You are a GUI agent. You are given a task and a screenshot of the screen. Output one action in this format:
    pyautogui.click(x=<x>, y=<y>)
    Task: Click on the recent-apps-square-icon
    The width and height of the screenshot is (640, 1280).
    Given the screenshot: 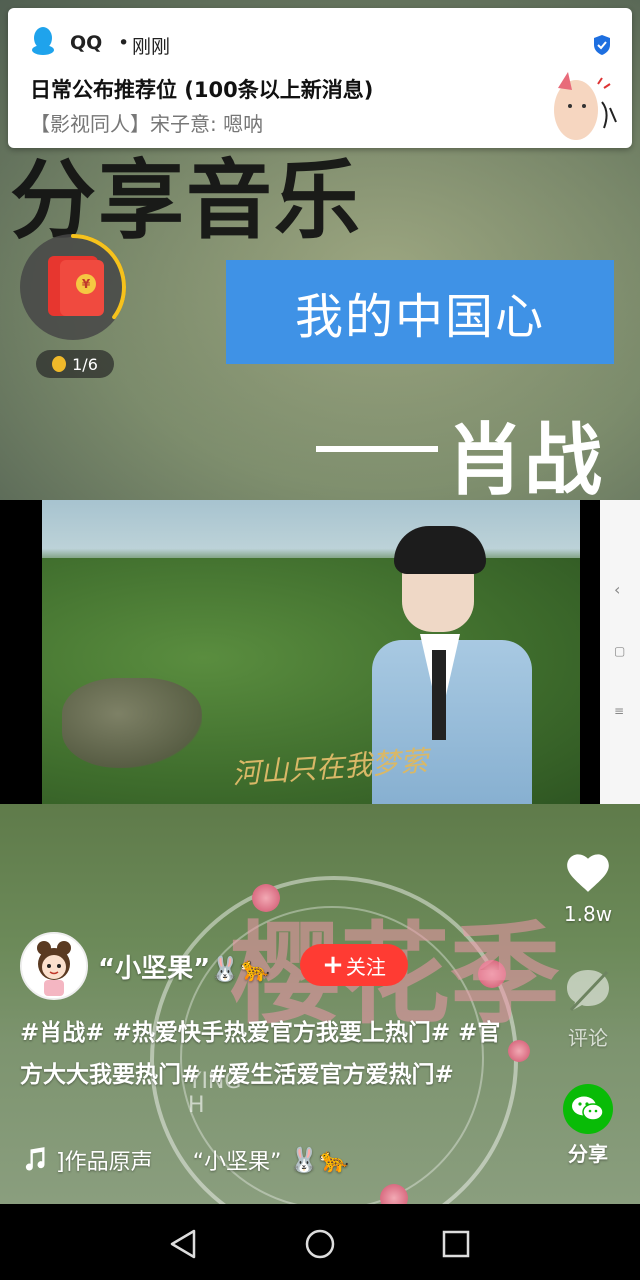 What is the action you would take?
    pyautogui.click(x=456, y=1244)
    